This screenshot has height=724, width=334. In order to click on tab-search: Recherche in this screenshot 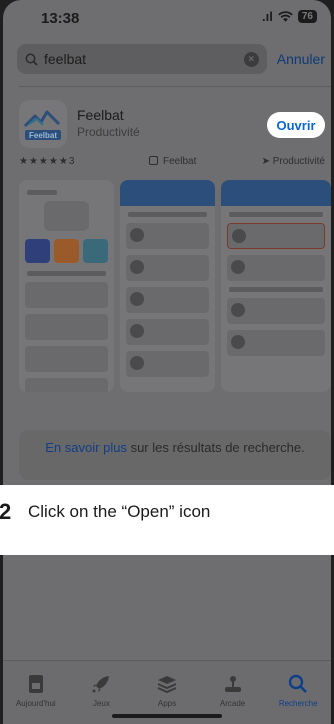, I will do `click(298, 692)`.